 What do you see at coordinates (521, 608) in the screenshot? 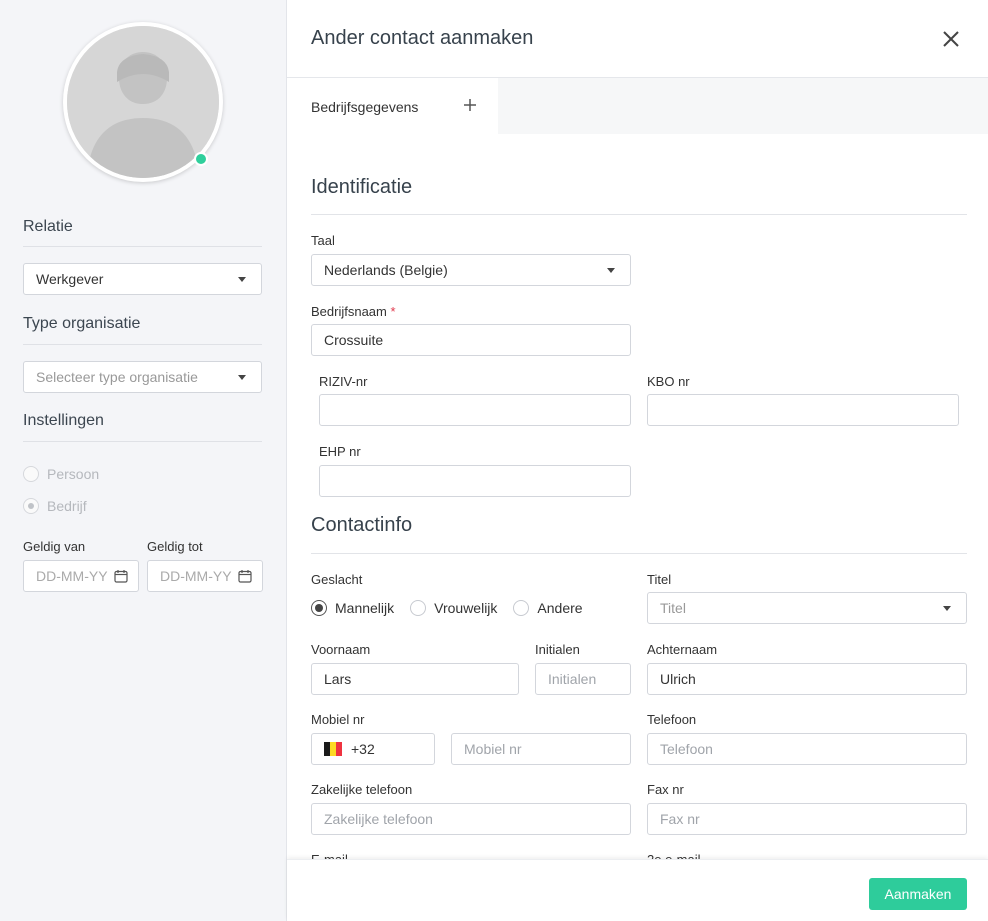
I see `gender-radio-other` at bounding box center [521, 608].